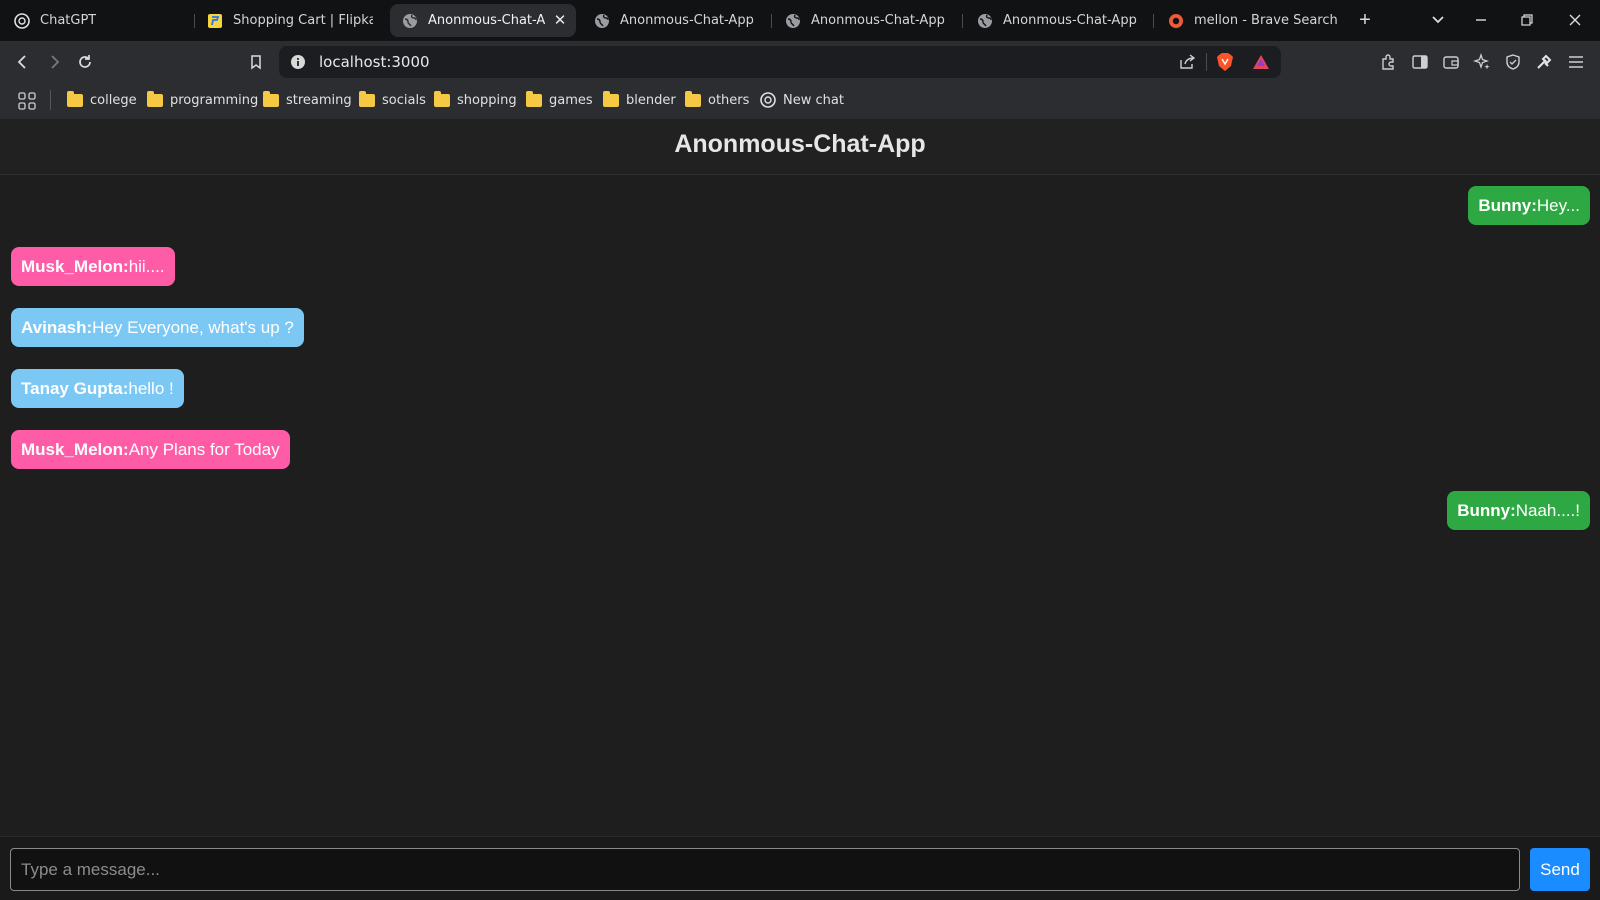 This screenshot has width=1600, height=900. I want to click on bookmark-folder-socials: socials, so click(392, 100).